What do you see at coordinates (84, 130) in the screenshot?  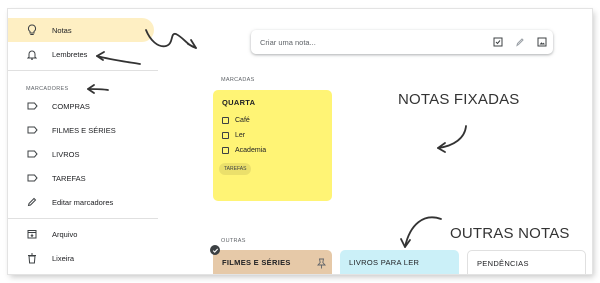 I see `sidebar-item-label: FILMES E SÉRIES` at bounding box center [84, 130].